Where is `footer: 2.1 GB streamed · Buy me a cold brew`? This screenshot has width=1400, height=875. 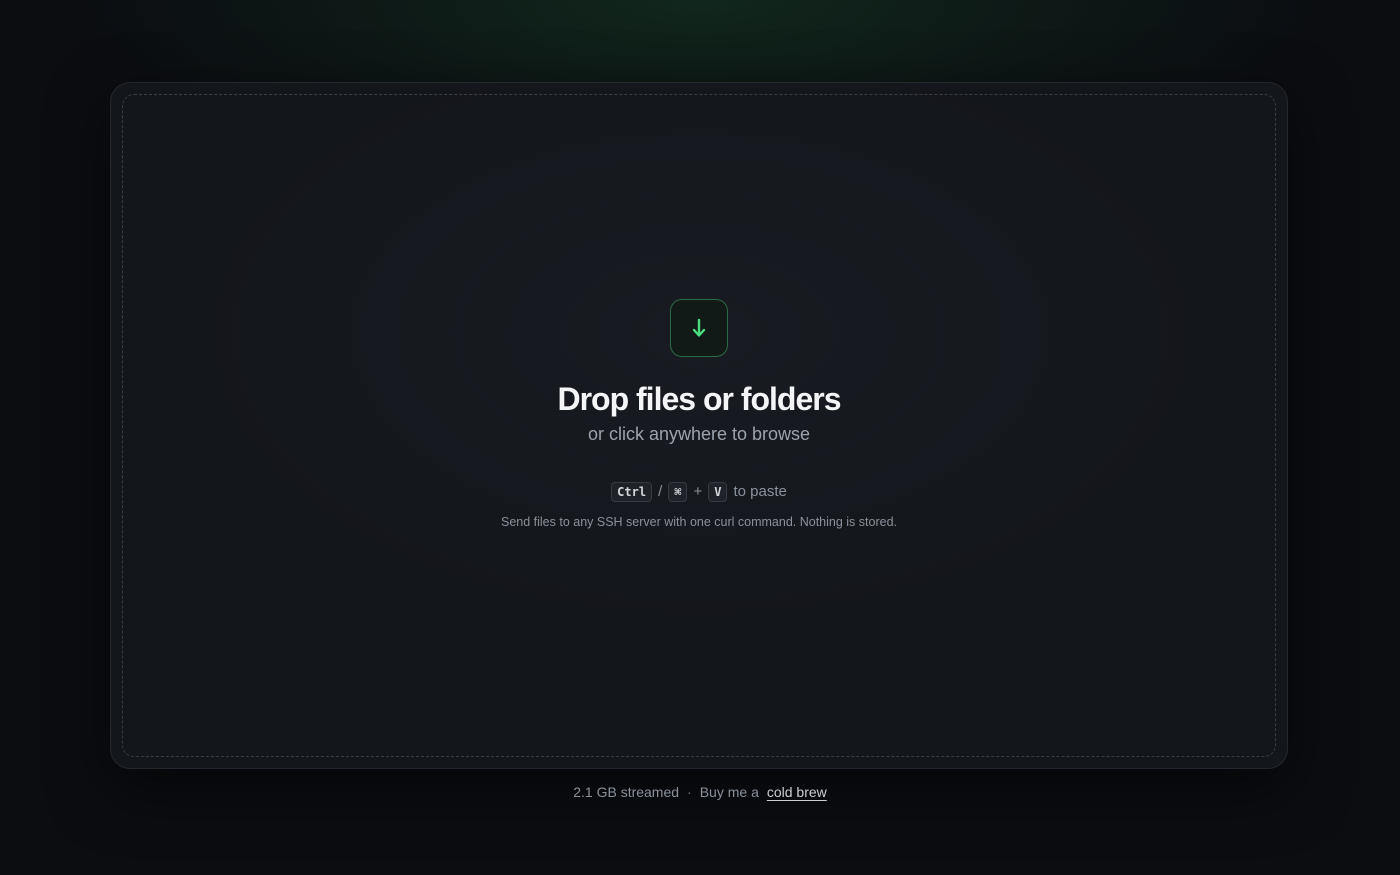 footer: 2.1 GB streamed · Buy me a cold brew is located at coordinates (700, 792).